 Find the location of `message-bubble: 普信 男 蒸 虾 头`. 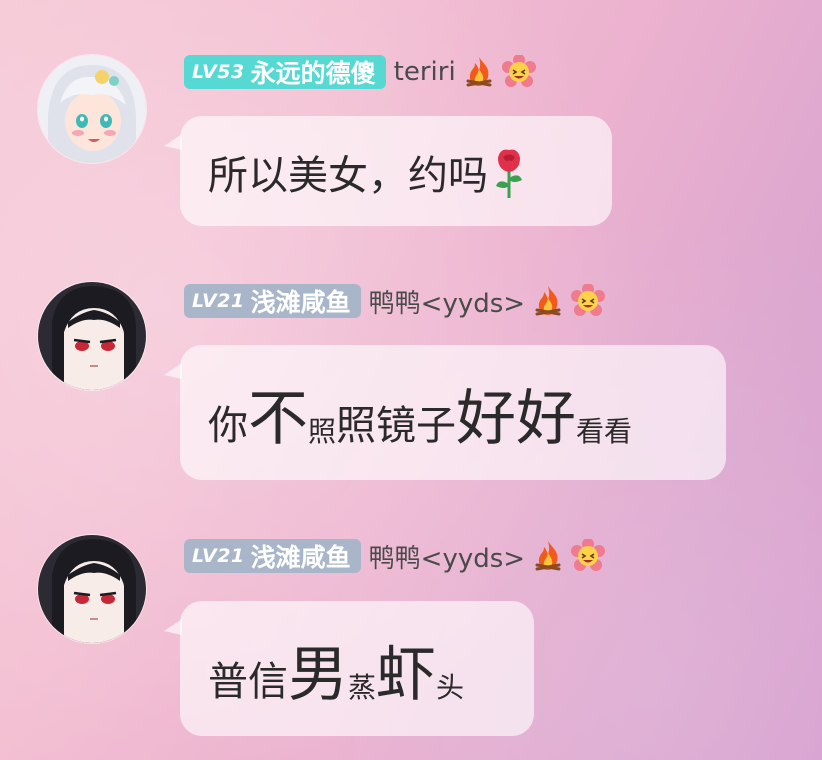

message-bubble: 普信 男 蒸 虾 头 is located at coordinates (349, 668).